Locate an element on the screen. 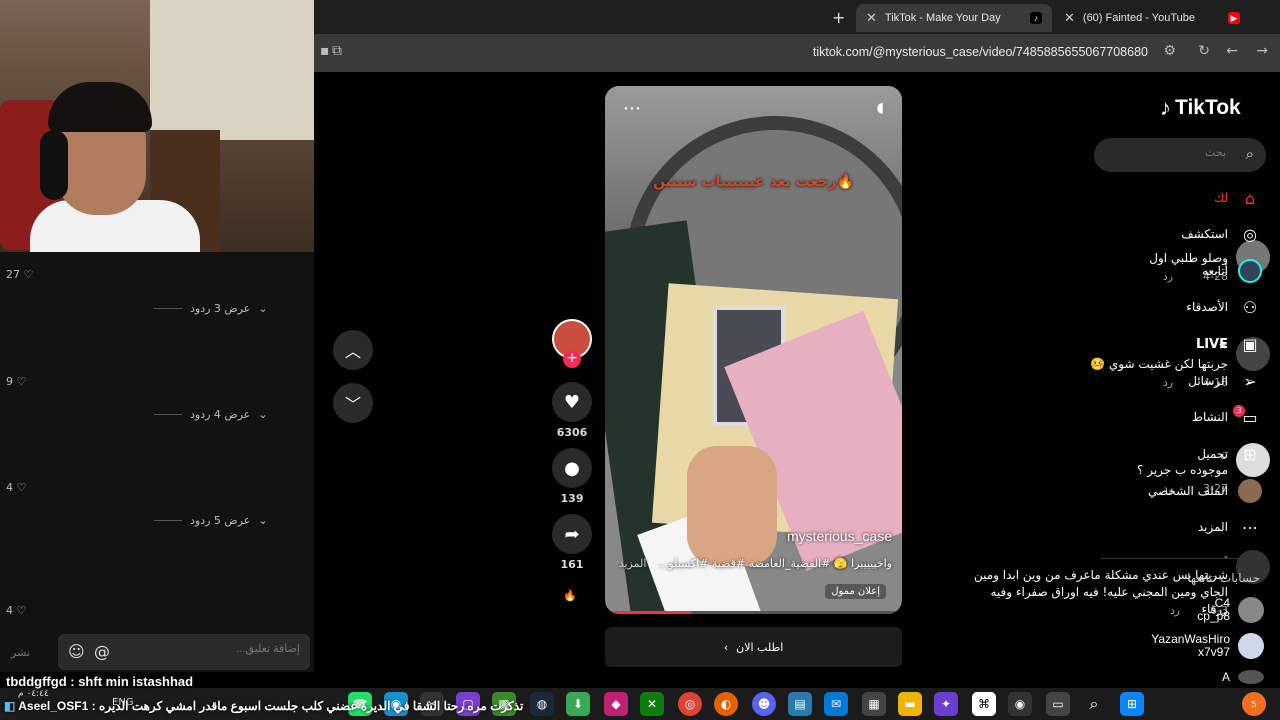 This screenshot has width=1280, height=720. emoji-icon: ☺ is located at coordinates (76, 651).